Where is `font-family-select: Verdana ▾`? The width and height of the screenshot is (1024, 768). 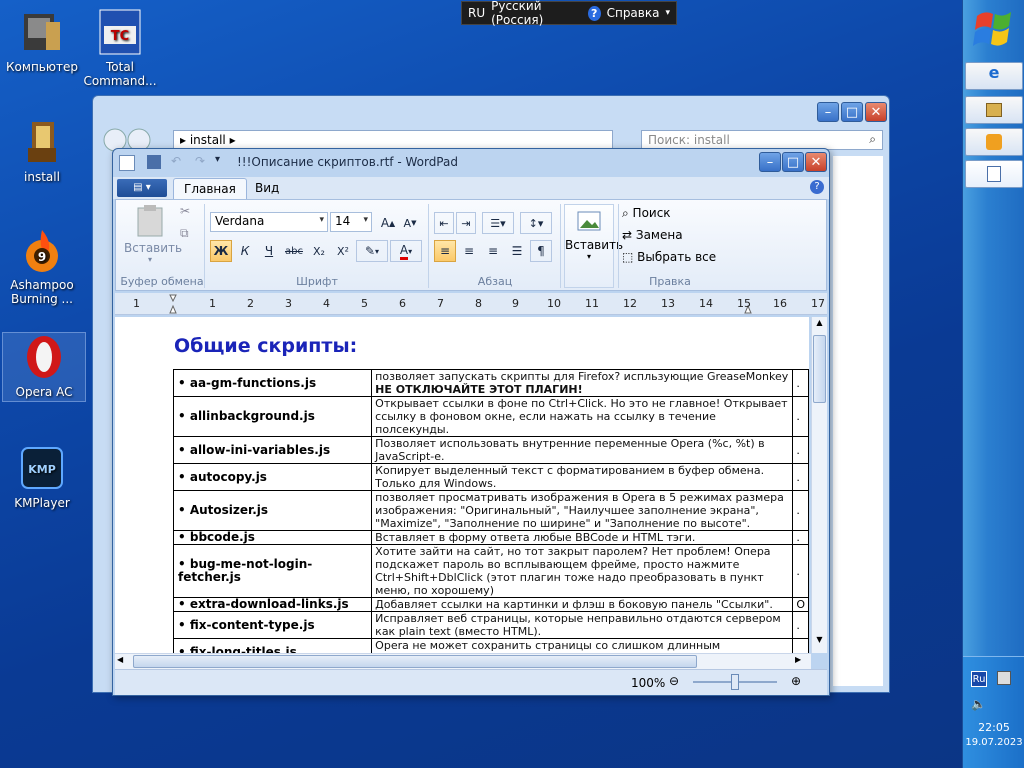
font-family-select: Verdana ▾ is located at coordinates (269, 222).